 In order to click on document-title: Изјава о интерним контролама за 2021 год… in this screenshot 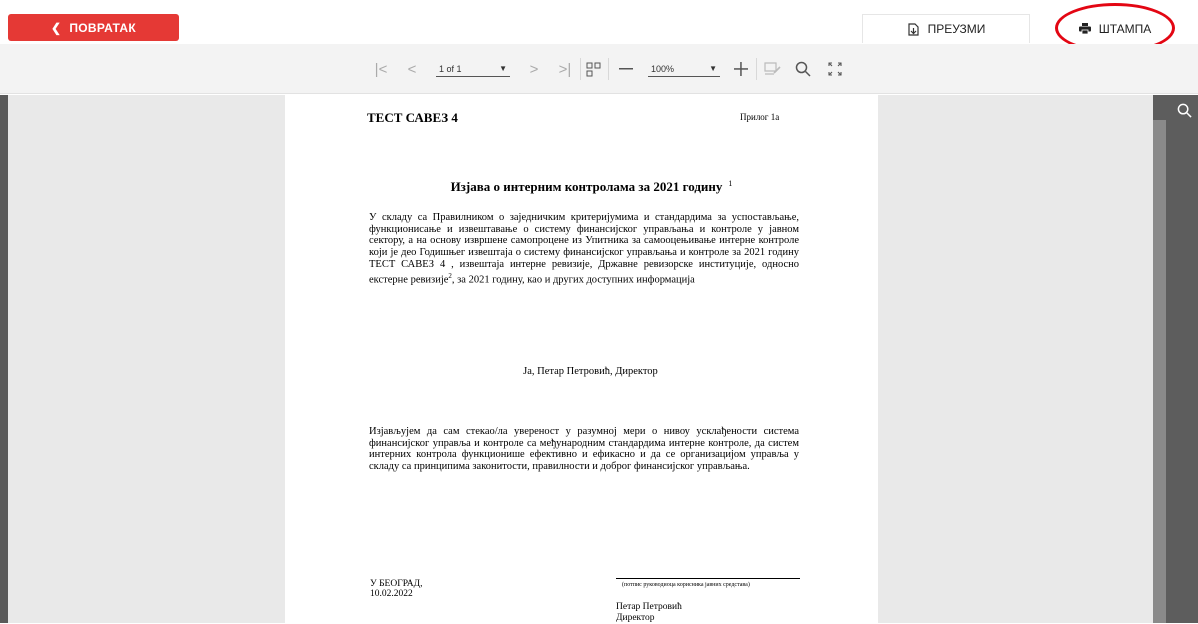, I will do `click(581, 187)`.